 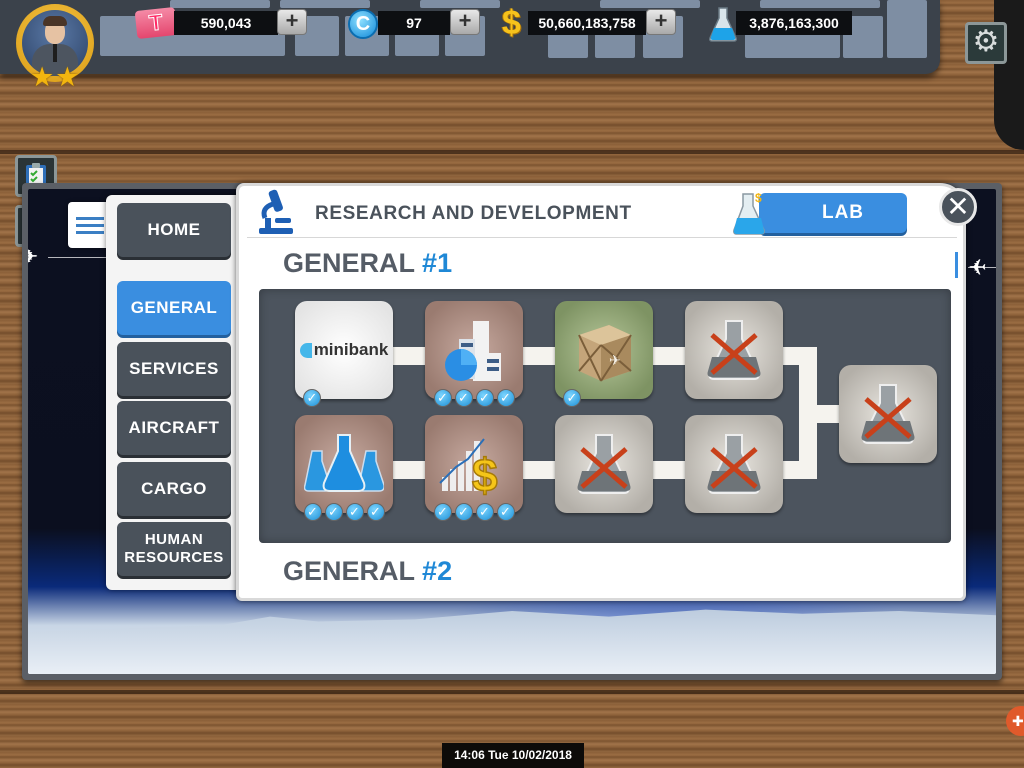 I want to click on crate-icon: ✈, so click(x=605, y=353).